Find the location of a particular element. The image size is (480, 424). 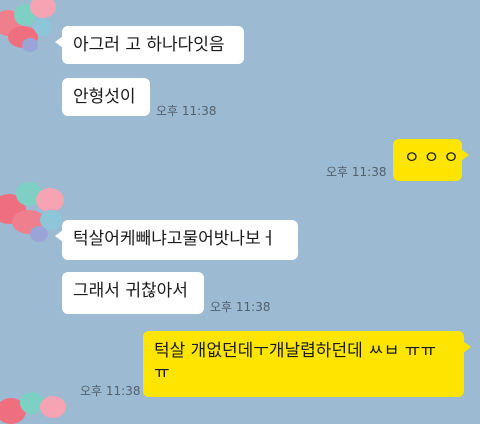

incoming-message-bubble: 안형섯이 is located at coordinates (106, 97).